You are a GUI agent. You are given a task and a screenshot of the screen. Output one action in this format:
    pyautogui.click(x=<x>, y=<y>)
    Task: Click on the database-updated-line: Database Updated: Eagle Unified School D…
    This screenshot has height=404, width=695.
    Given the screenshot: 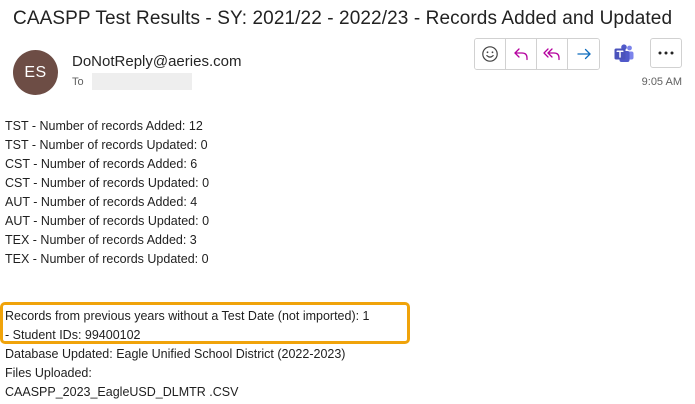 What is the action you would take?
    pyautogui.click(x=175, y=354)
    